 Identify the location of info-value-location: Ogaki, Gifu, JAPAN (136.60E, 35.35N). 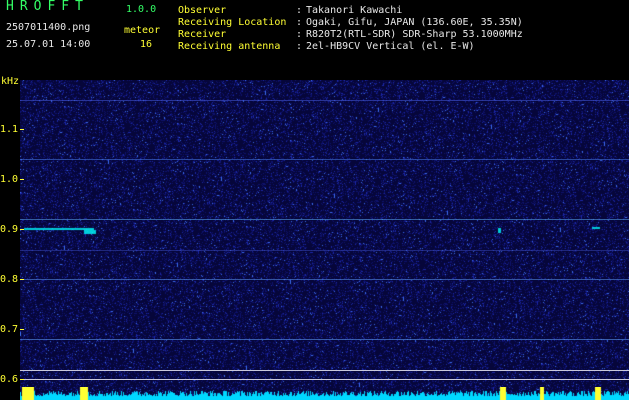
(414, 22).